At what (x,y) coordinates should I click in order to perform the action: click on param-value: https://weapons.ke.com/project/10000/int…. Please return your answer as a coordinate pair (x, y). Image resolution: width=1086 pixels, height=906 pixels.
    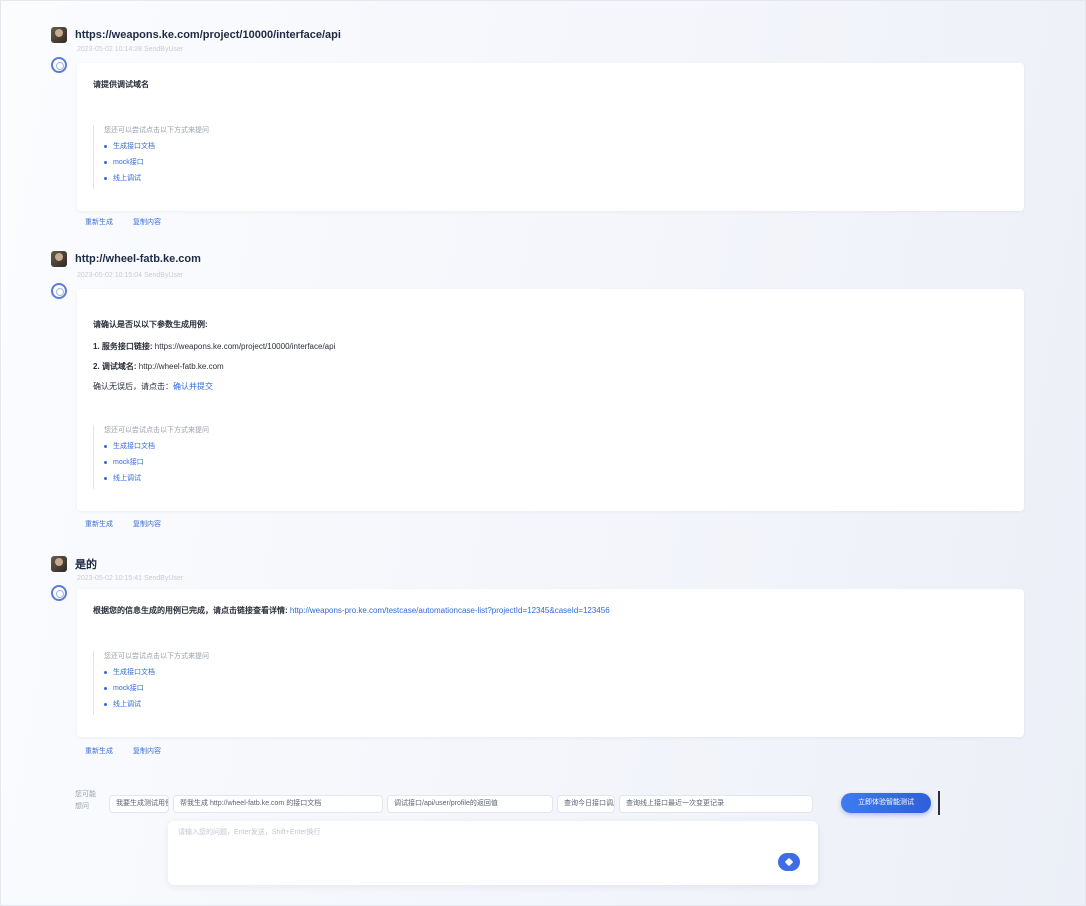
    Looking at the image, I should click on (244, 346).